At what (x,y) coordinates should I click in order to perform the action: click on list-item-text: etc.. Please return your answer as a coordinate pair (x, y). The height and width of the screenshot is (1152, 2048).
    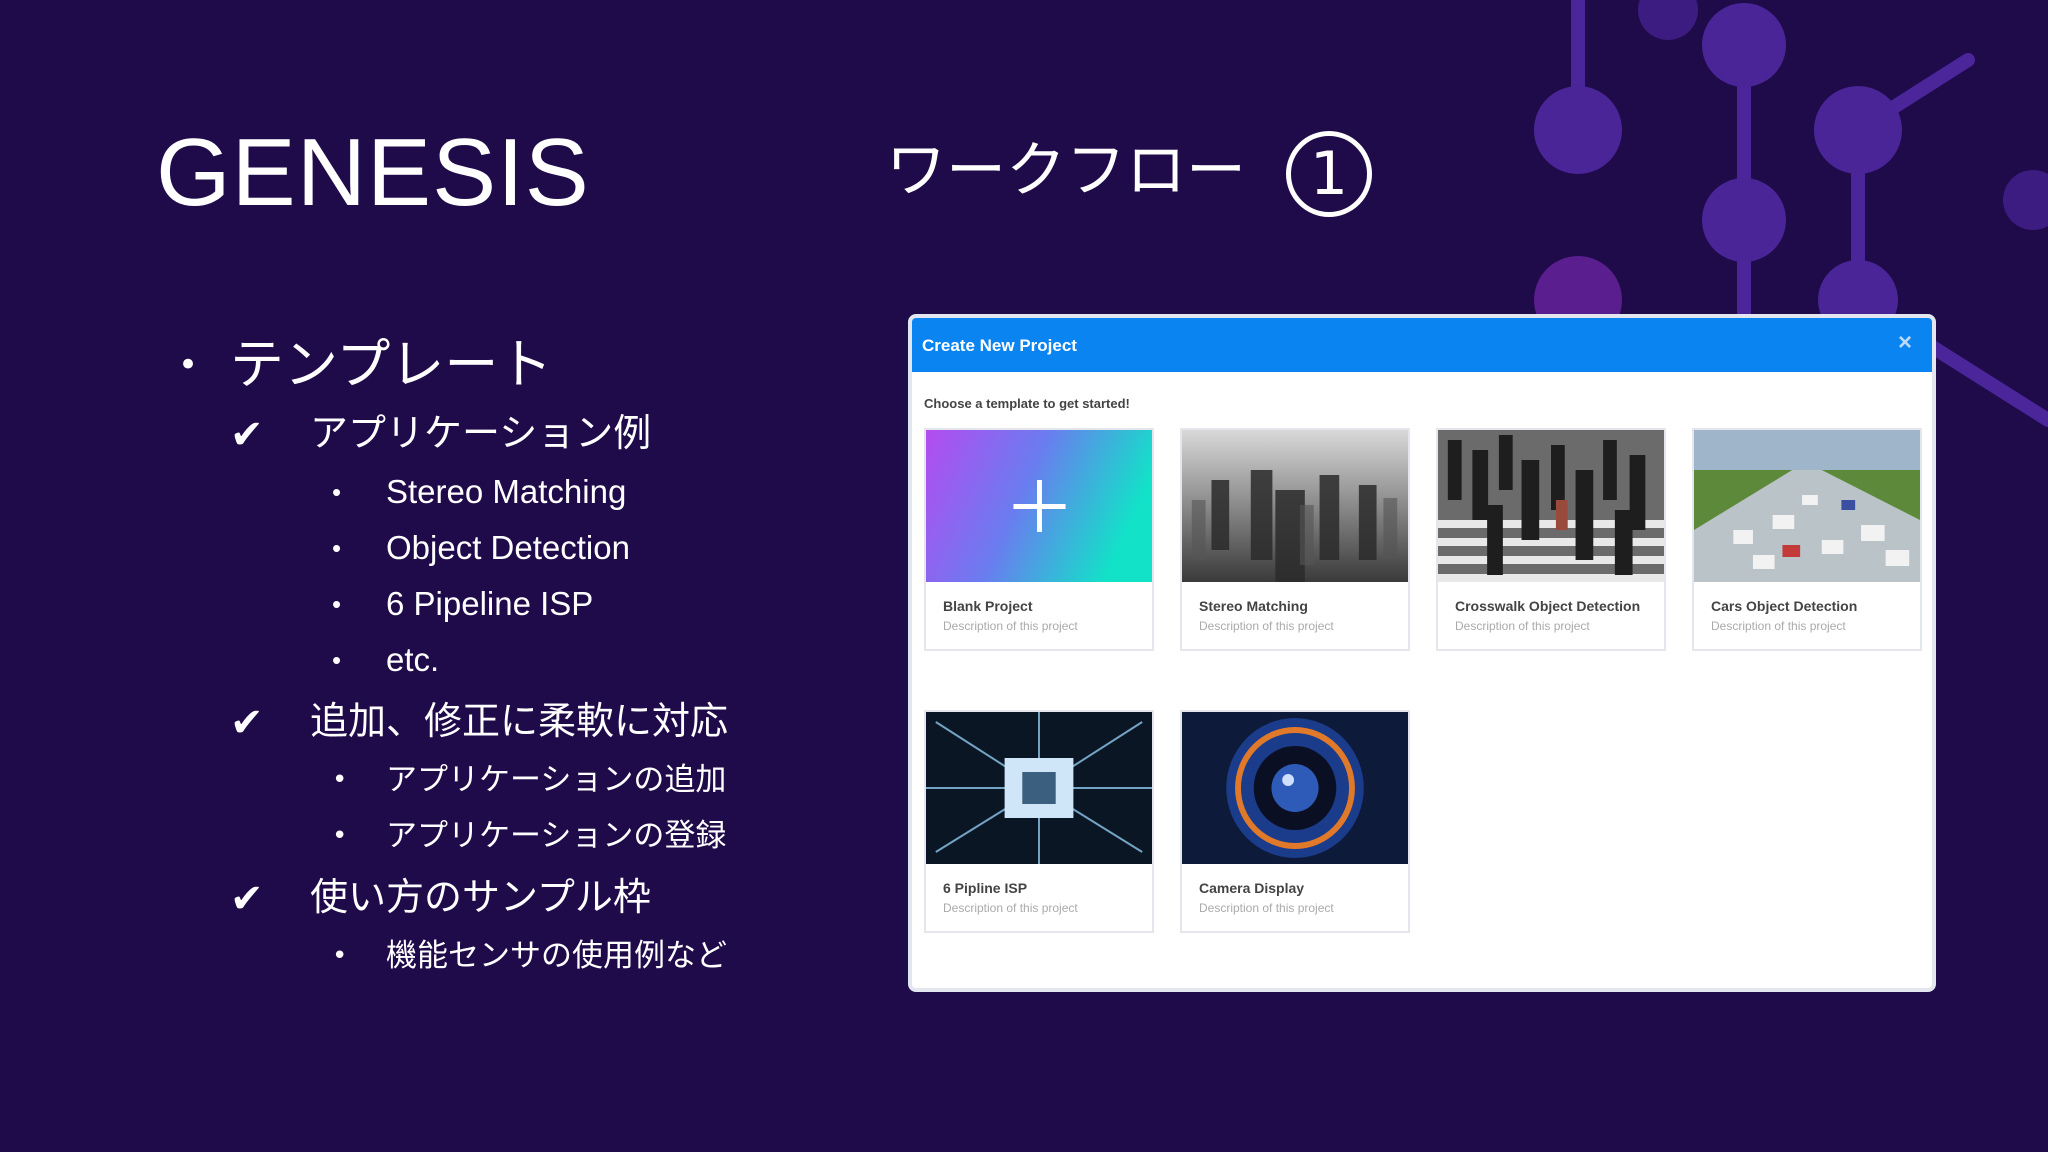
    Looking at the image, I should click on (413, 659).